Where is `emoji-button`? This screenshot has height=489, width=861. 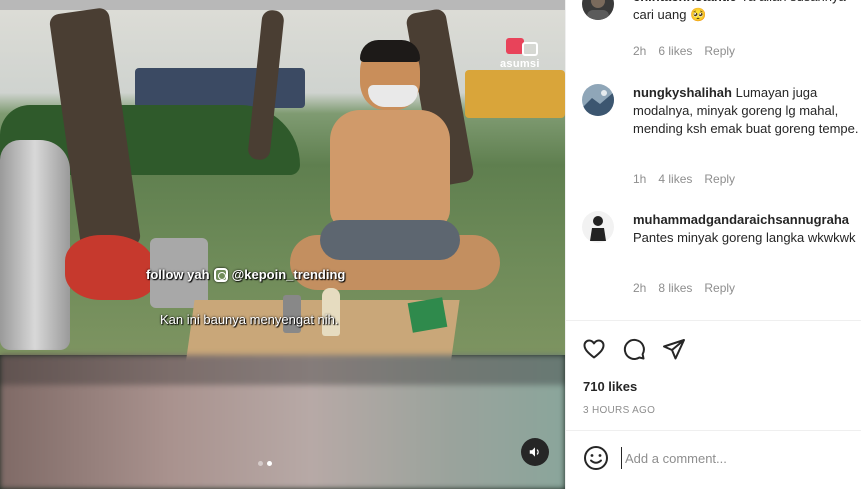 emoji-button is located at coordinates (596, 458).